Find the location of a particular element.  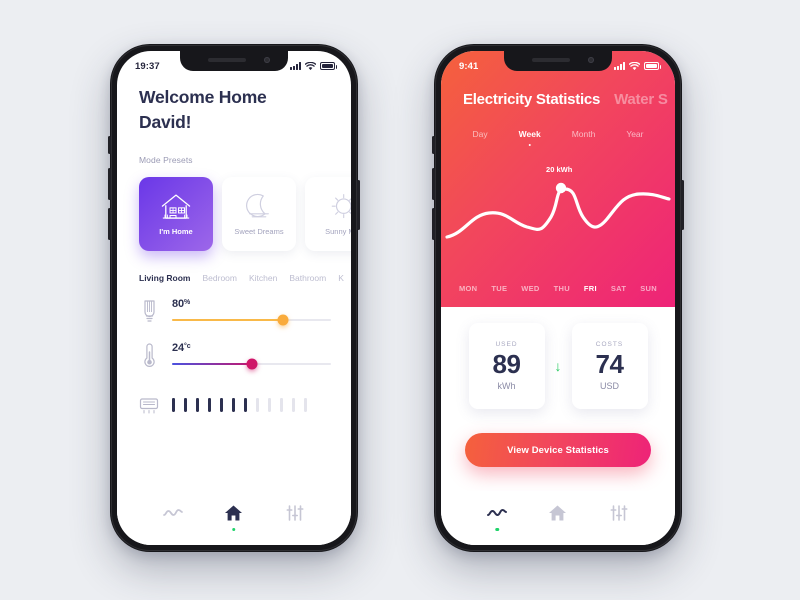

page-title: Electricity Statistics is located at coordinates (532, 99).